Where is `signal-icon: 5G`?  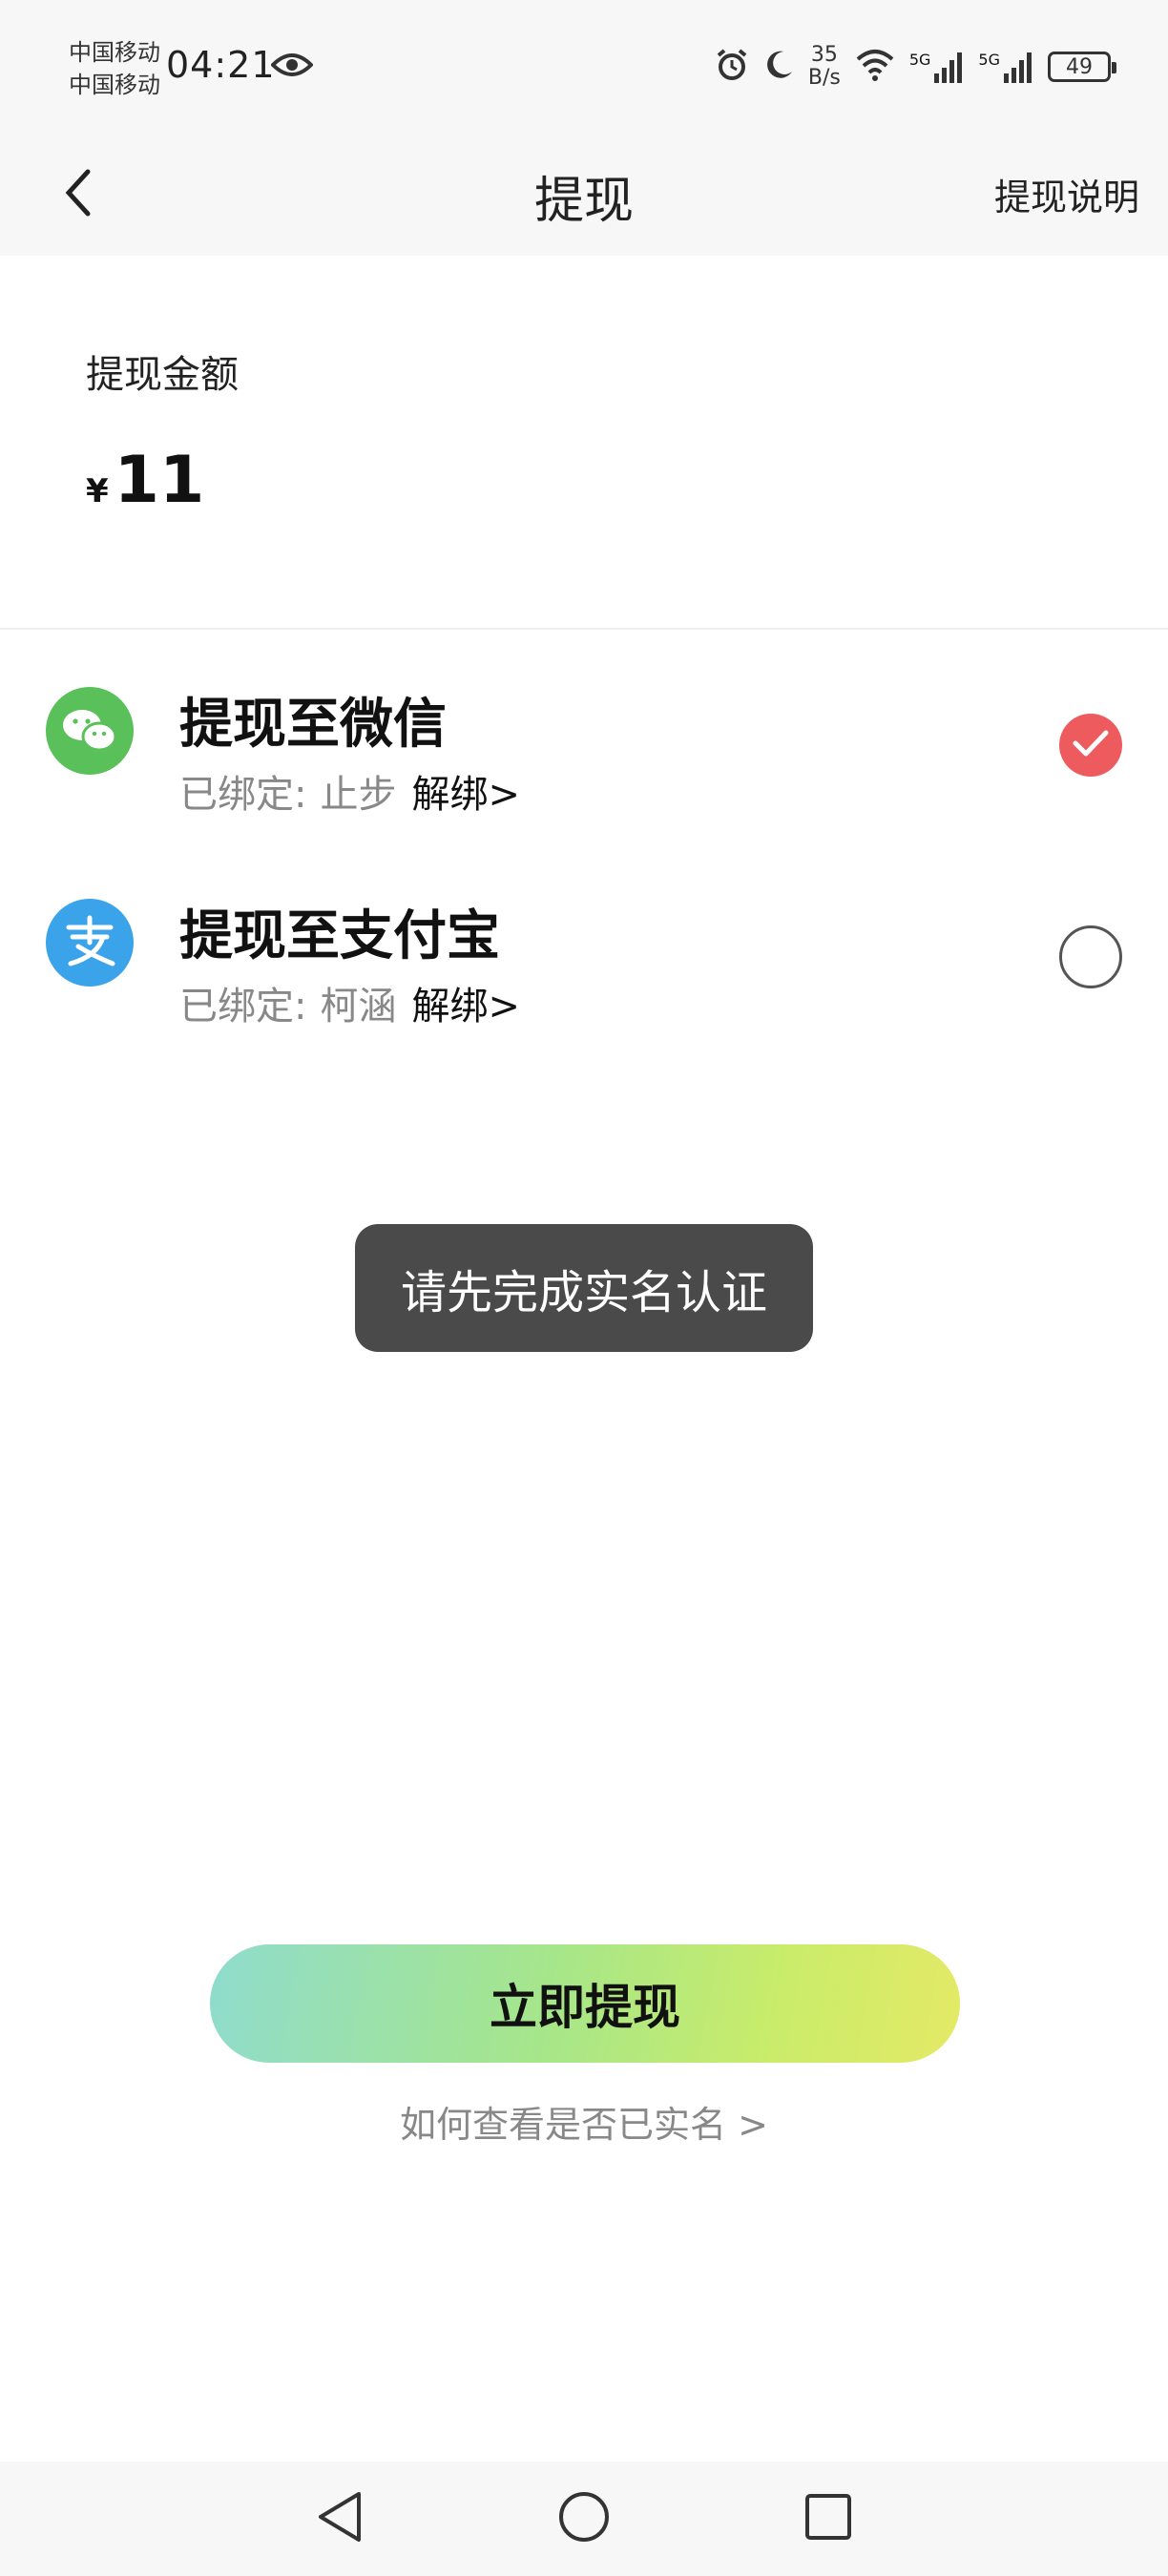
signal-icon: 5G is located at coordinates (937, 67).